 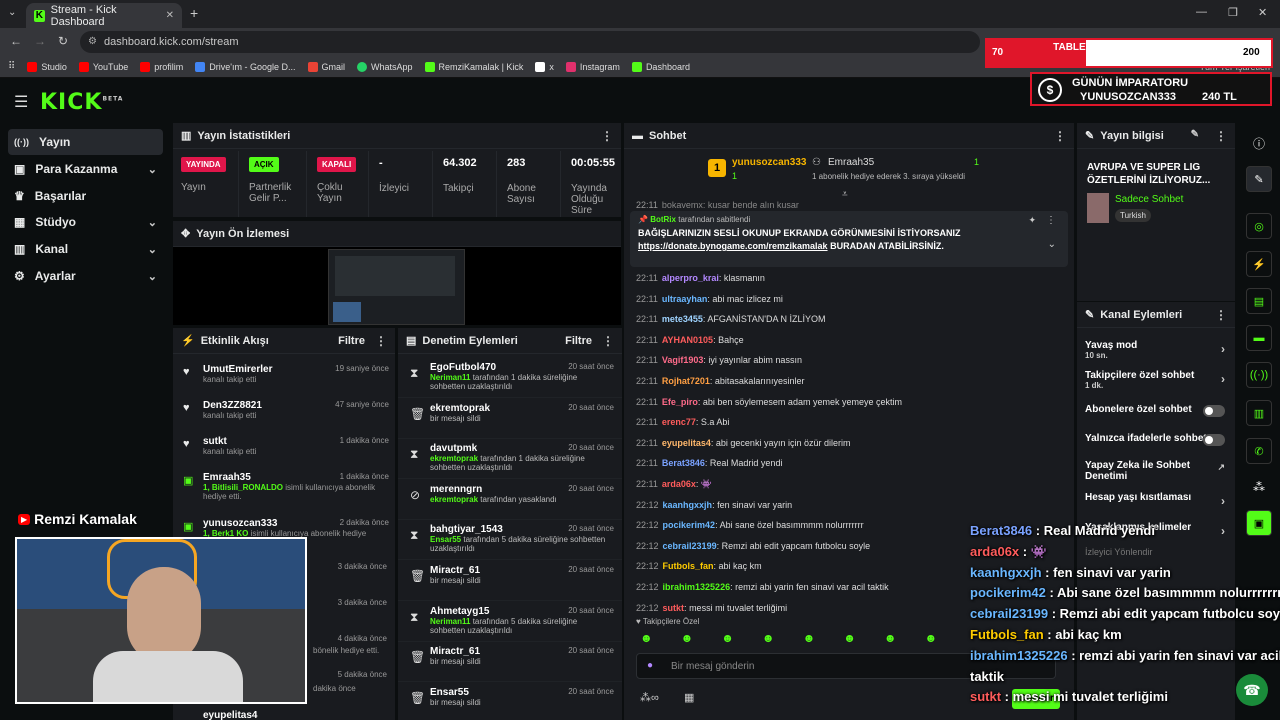 I want to click on collapse-icon: ⩡, so click(x=845, y=194).